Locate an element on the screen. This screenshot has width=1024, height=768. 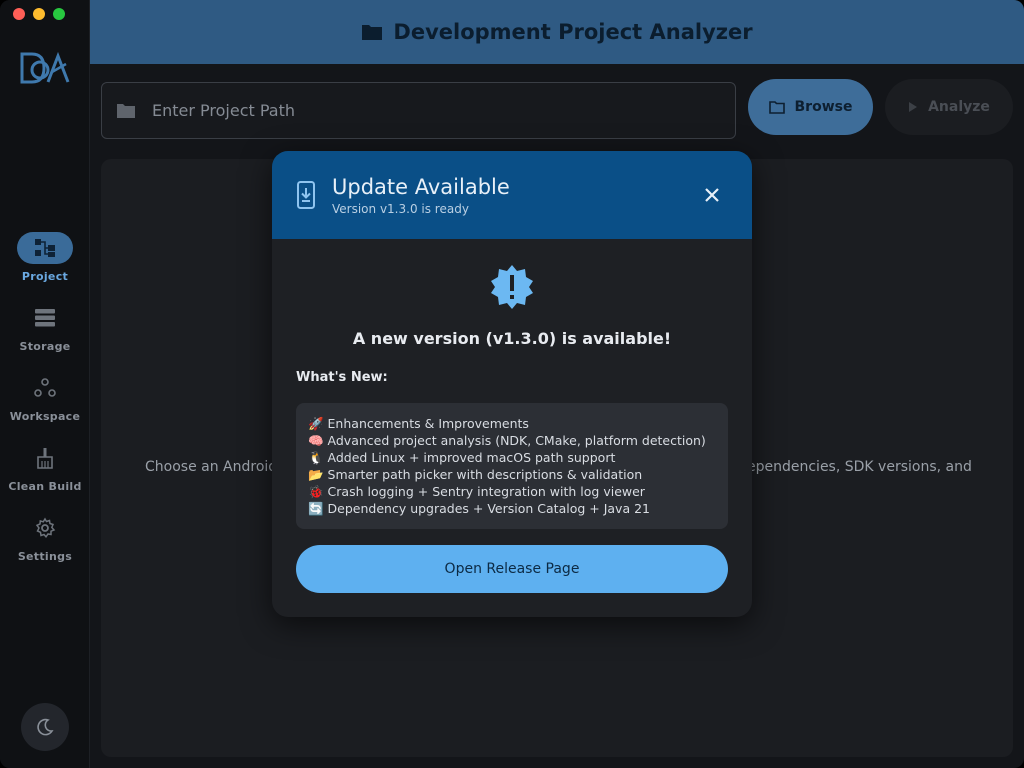
dialog-title: Update Available is located at coordinates (421, 186).